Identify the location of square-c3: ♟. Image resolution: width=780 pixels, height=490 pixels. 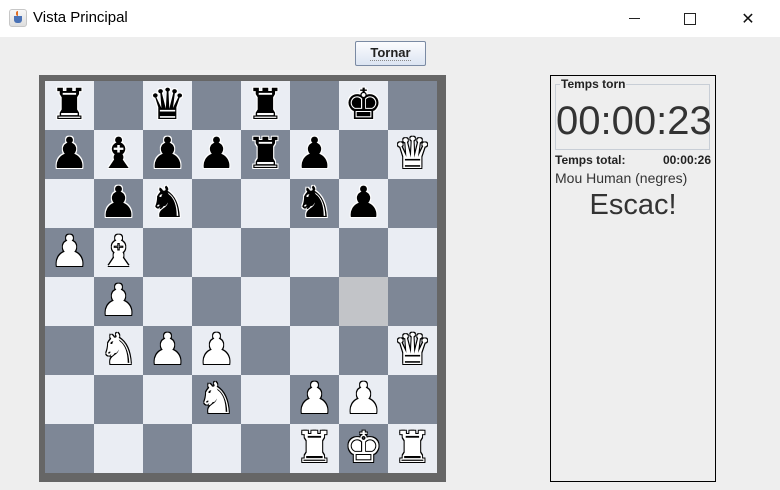
(167, 350).